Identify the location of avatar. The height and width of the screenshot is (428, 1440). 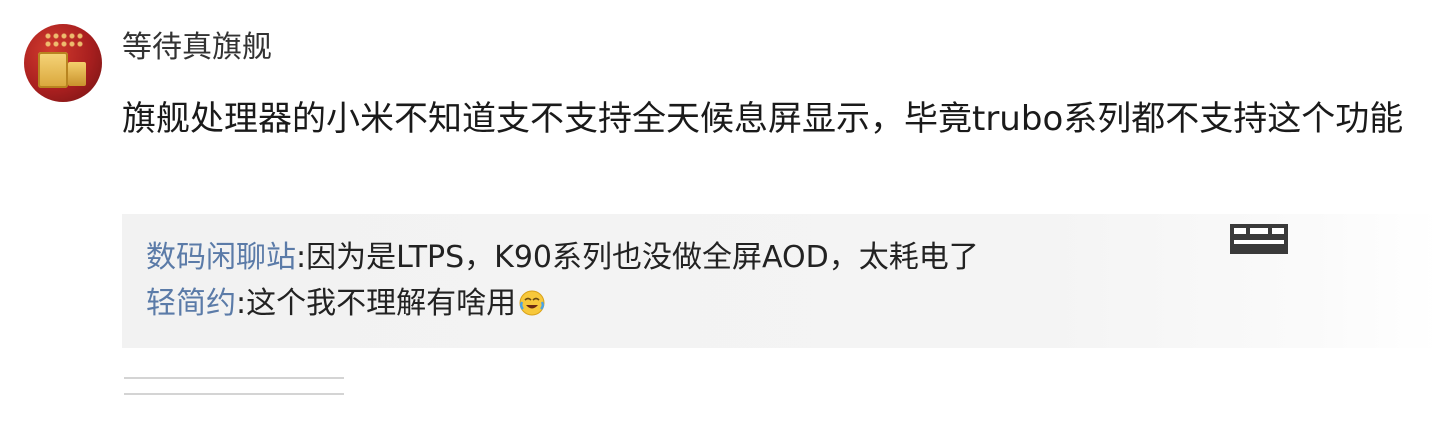
(63, 63).